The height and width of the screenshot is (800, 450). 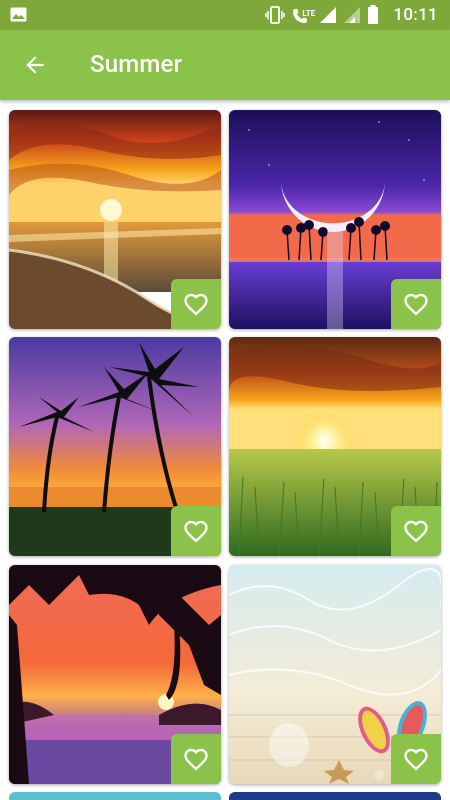 I want to click on page-title: Summer, so click(x=136, y=64).